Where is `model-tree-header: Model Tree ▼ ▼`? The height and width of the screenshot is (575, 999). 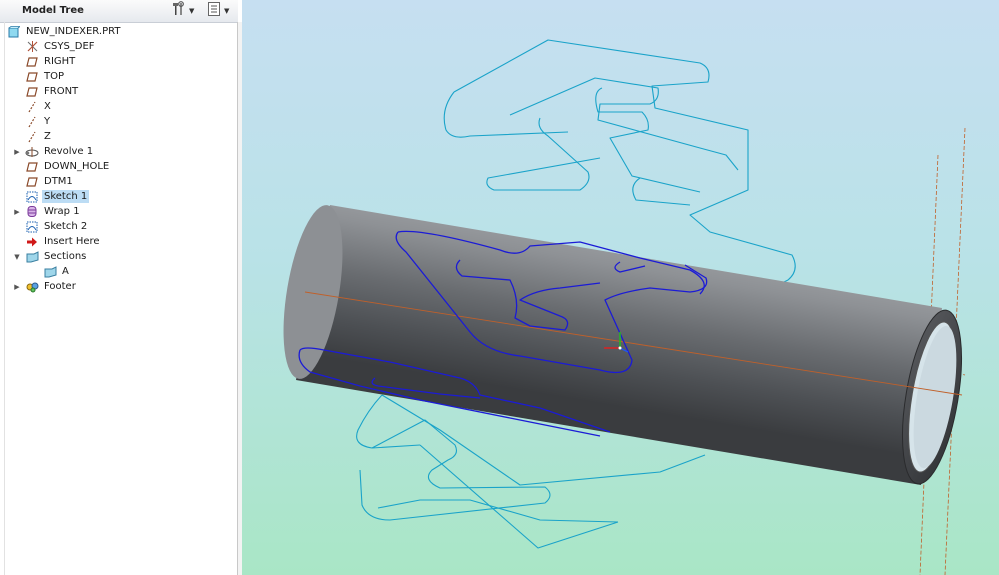 model-tree-header: Model Tree ▼ ▼ is located at coordinates (119, 11).